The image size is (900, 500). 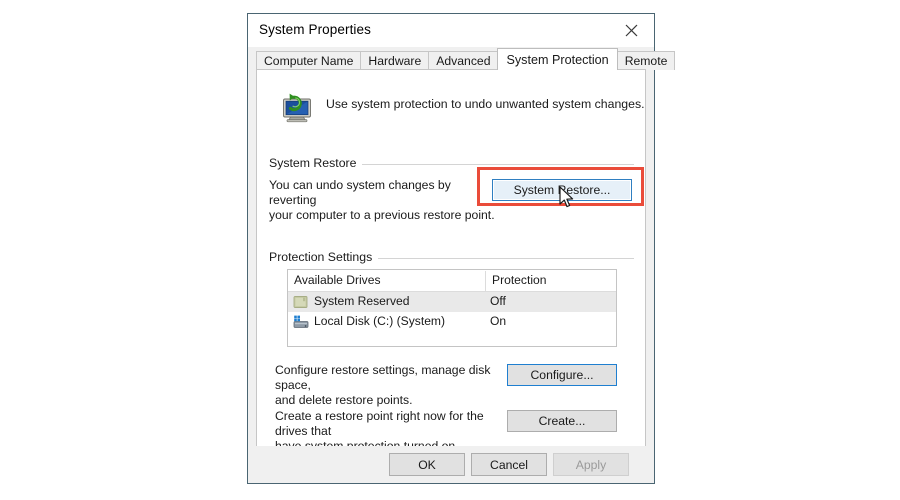 What do you see at coordinates (646, 60) in the screenshot?
I see `tab-remote: Remote` at bounding box center [646, 60].